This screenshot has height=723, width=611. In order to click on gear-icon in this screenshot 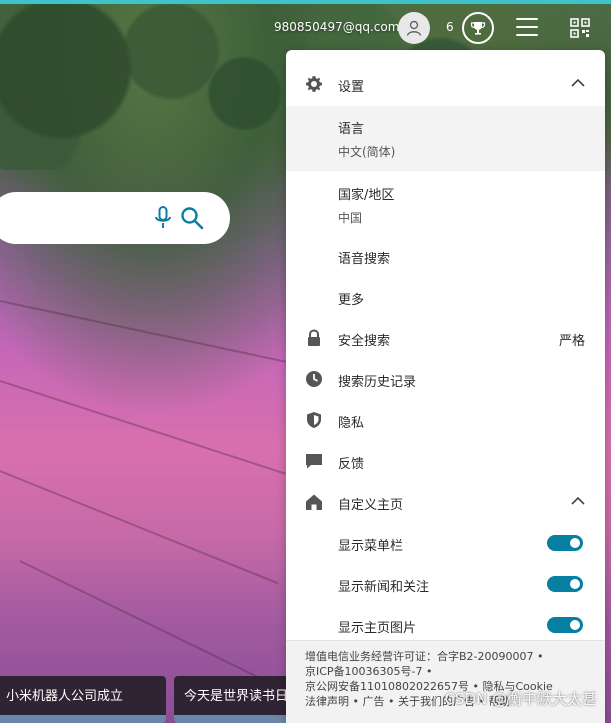, I will do `click(314, 84)`.